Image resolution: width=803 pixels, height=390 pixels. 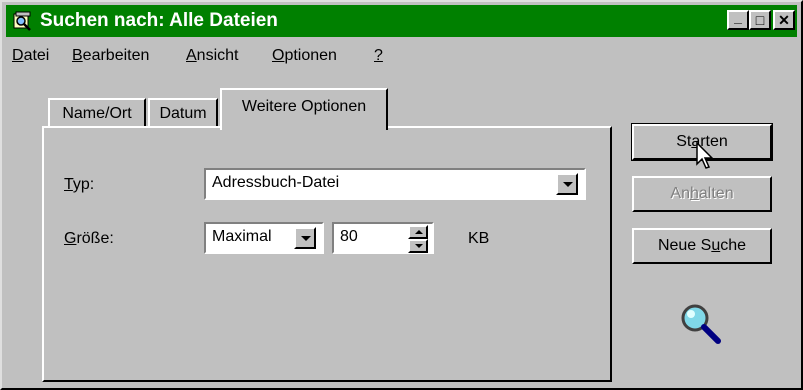 I want to click on maximize-icon: □, so click(x=760, y=20).